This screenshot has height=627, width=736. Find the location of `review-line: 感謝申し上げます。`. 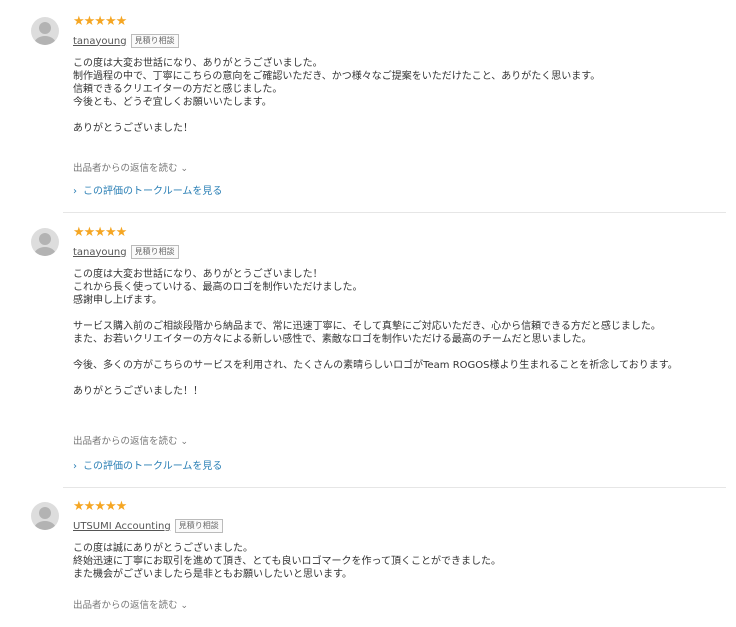

review-line: 感謝申し上げます。 is located at coordinates (117, 300).